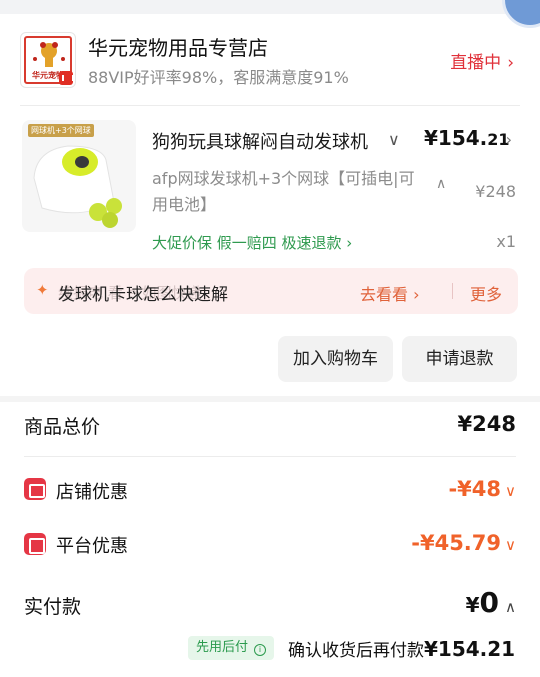 This screenshot has height=677, width=540. What do you see at coordinates (456, 138) in the screenshot?
I see `price-integer: ¥154.` at bounding box center [456, 138].